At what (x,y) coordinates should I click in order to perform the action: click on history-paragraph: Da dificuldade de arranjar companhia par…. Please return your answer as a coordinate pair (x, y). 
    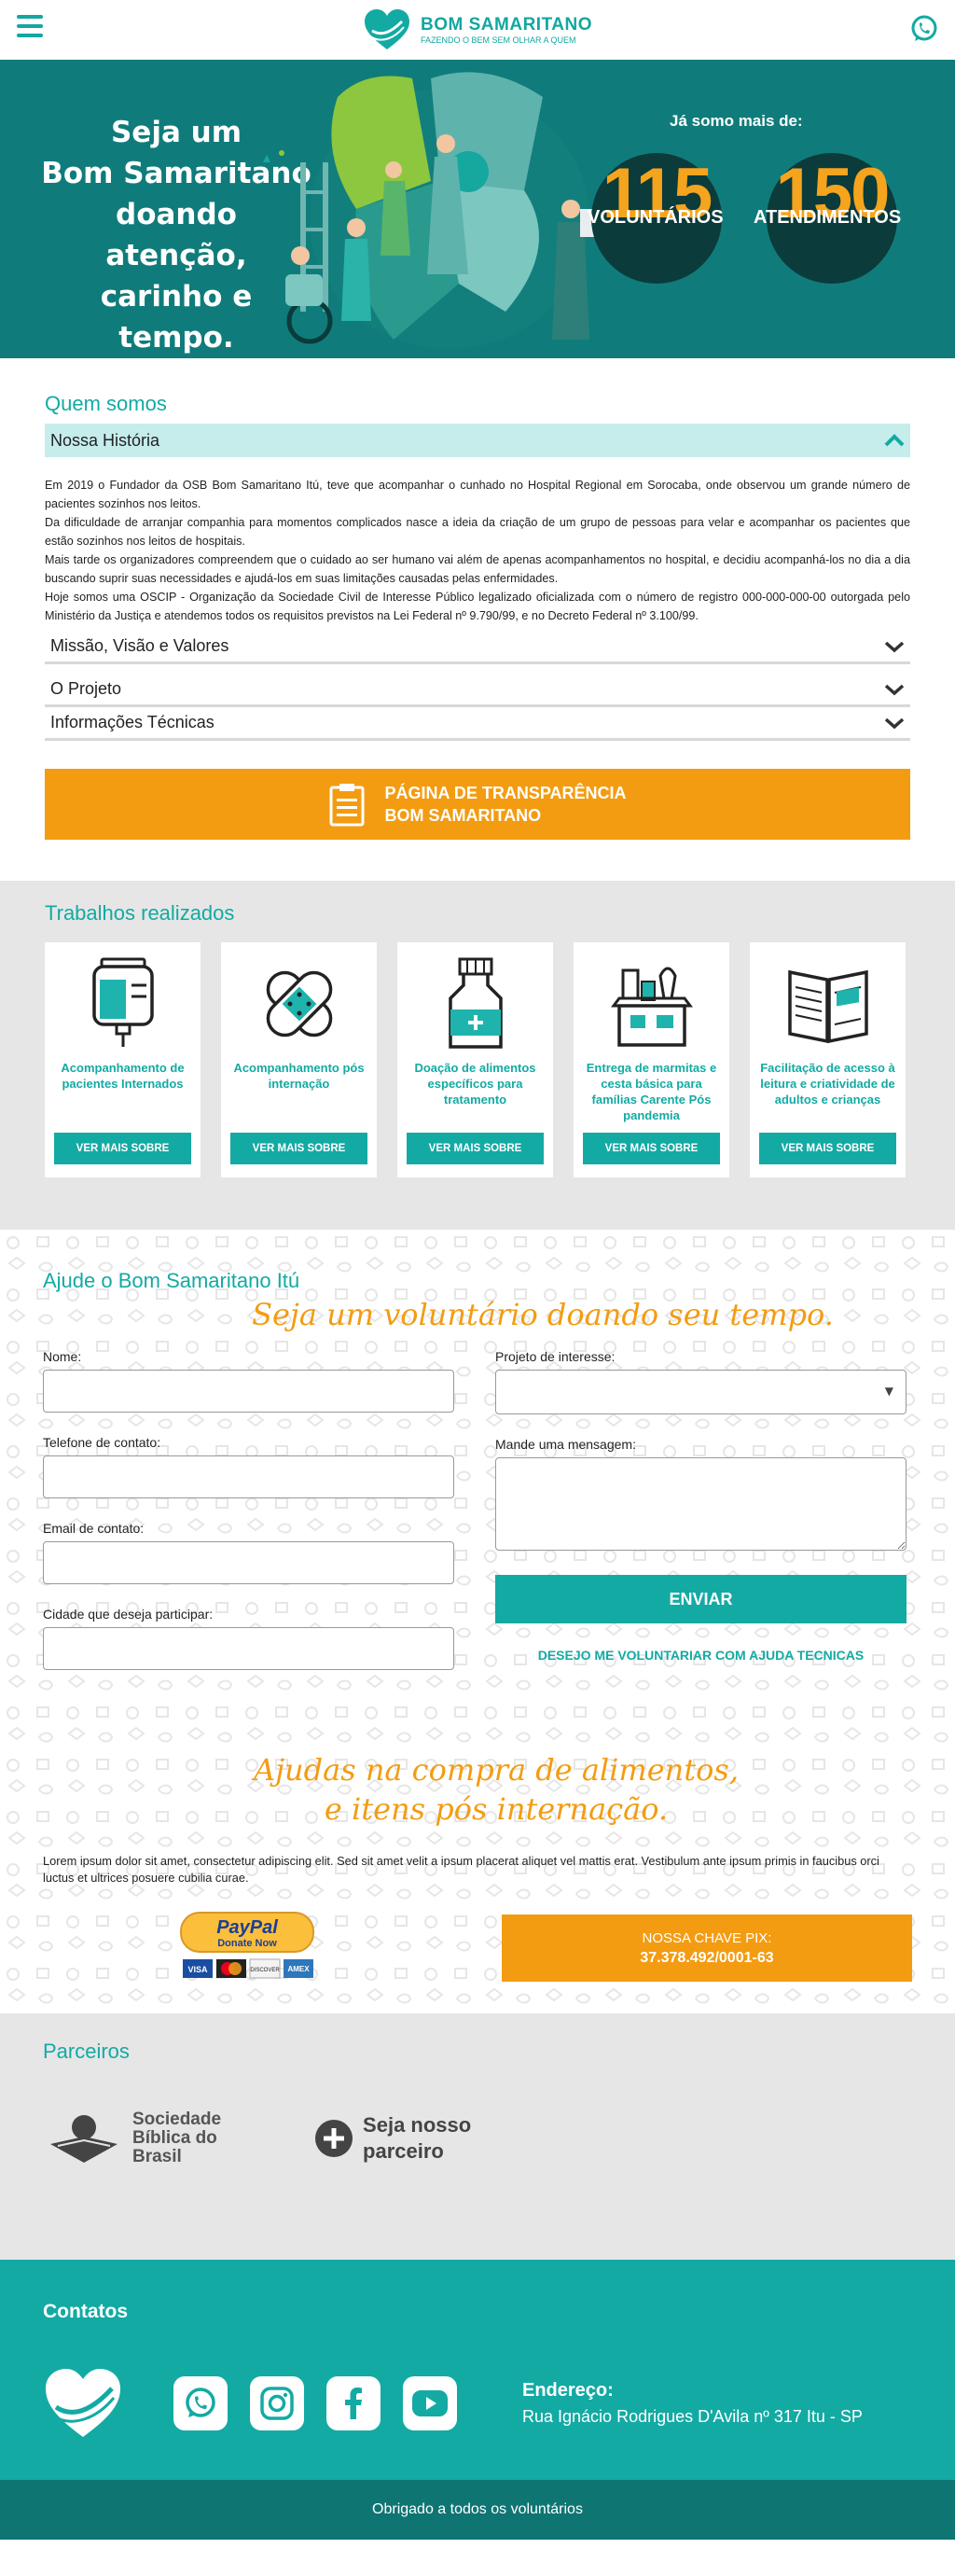
    Looking at the image, I should click on (477, 532).